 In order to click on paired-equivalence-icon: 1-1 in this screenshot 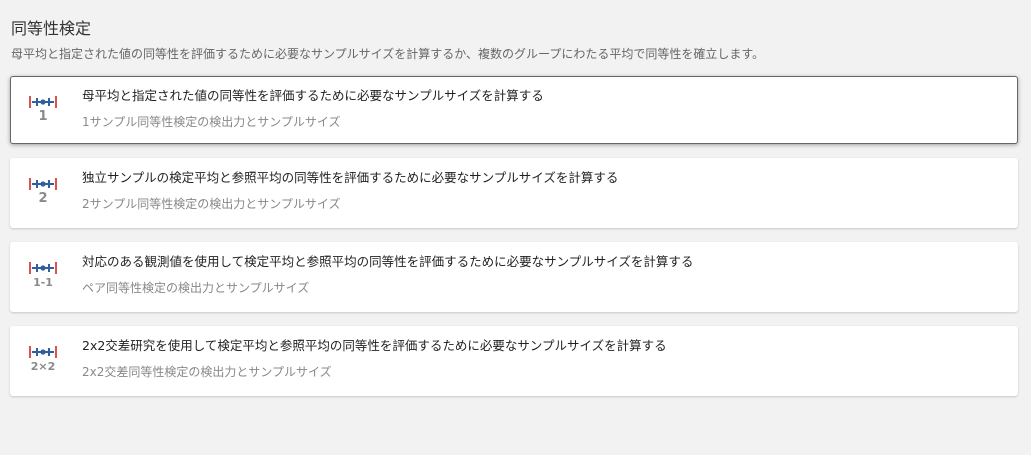, I will do `click(43, 276)`.